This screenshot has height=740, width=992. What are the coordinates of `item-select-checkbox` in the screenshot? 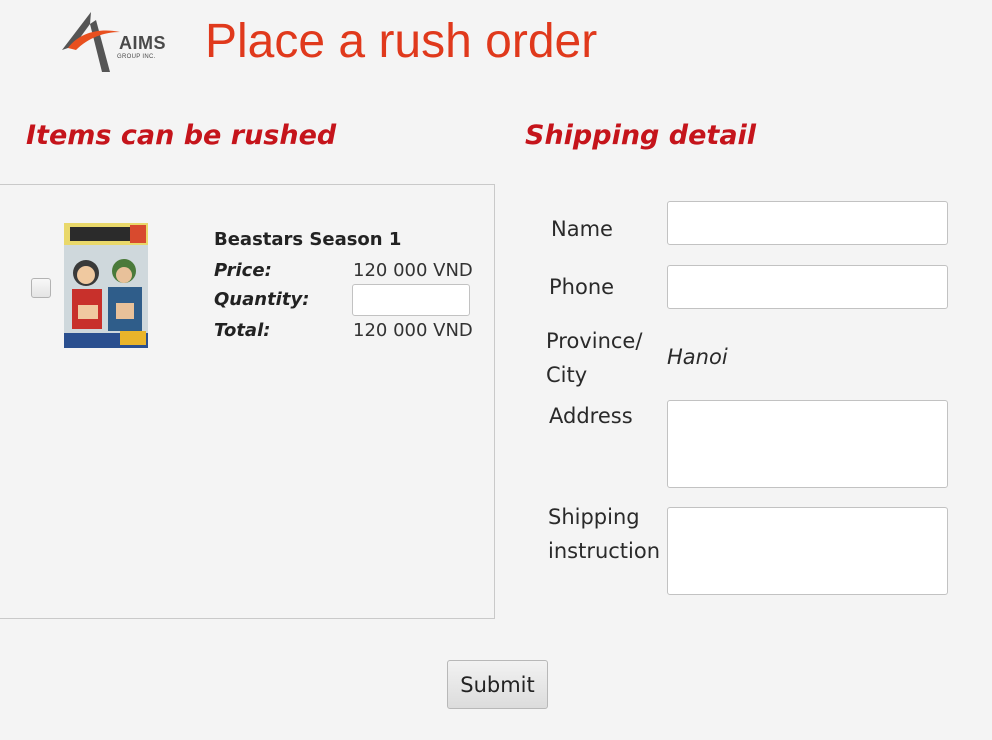 It's located at (41, 288).